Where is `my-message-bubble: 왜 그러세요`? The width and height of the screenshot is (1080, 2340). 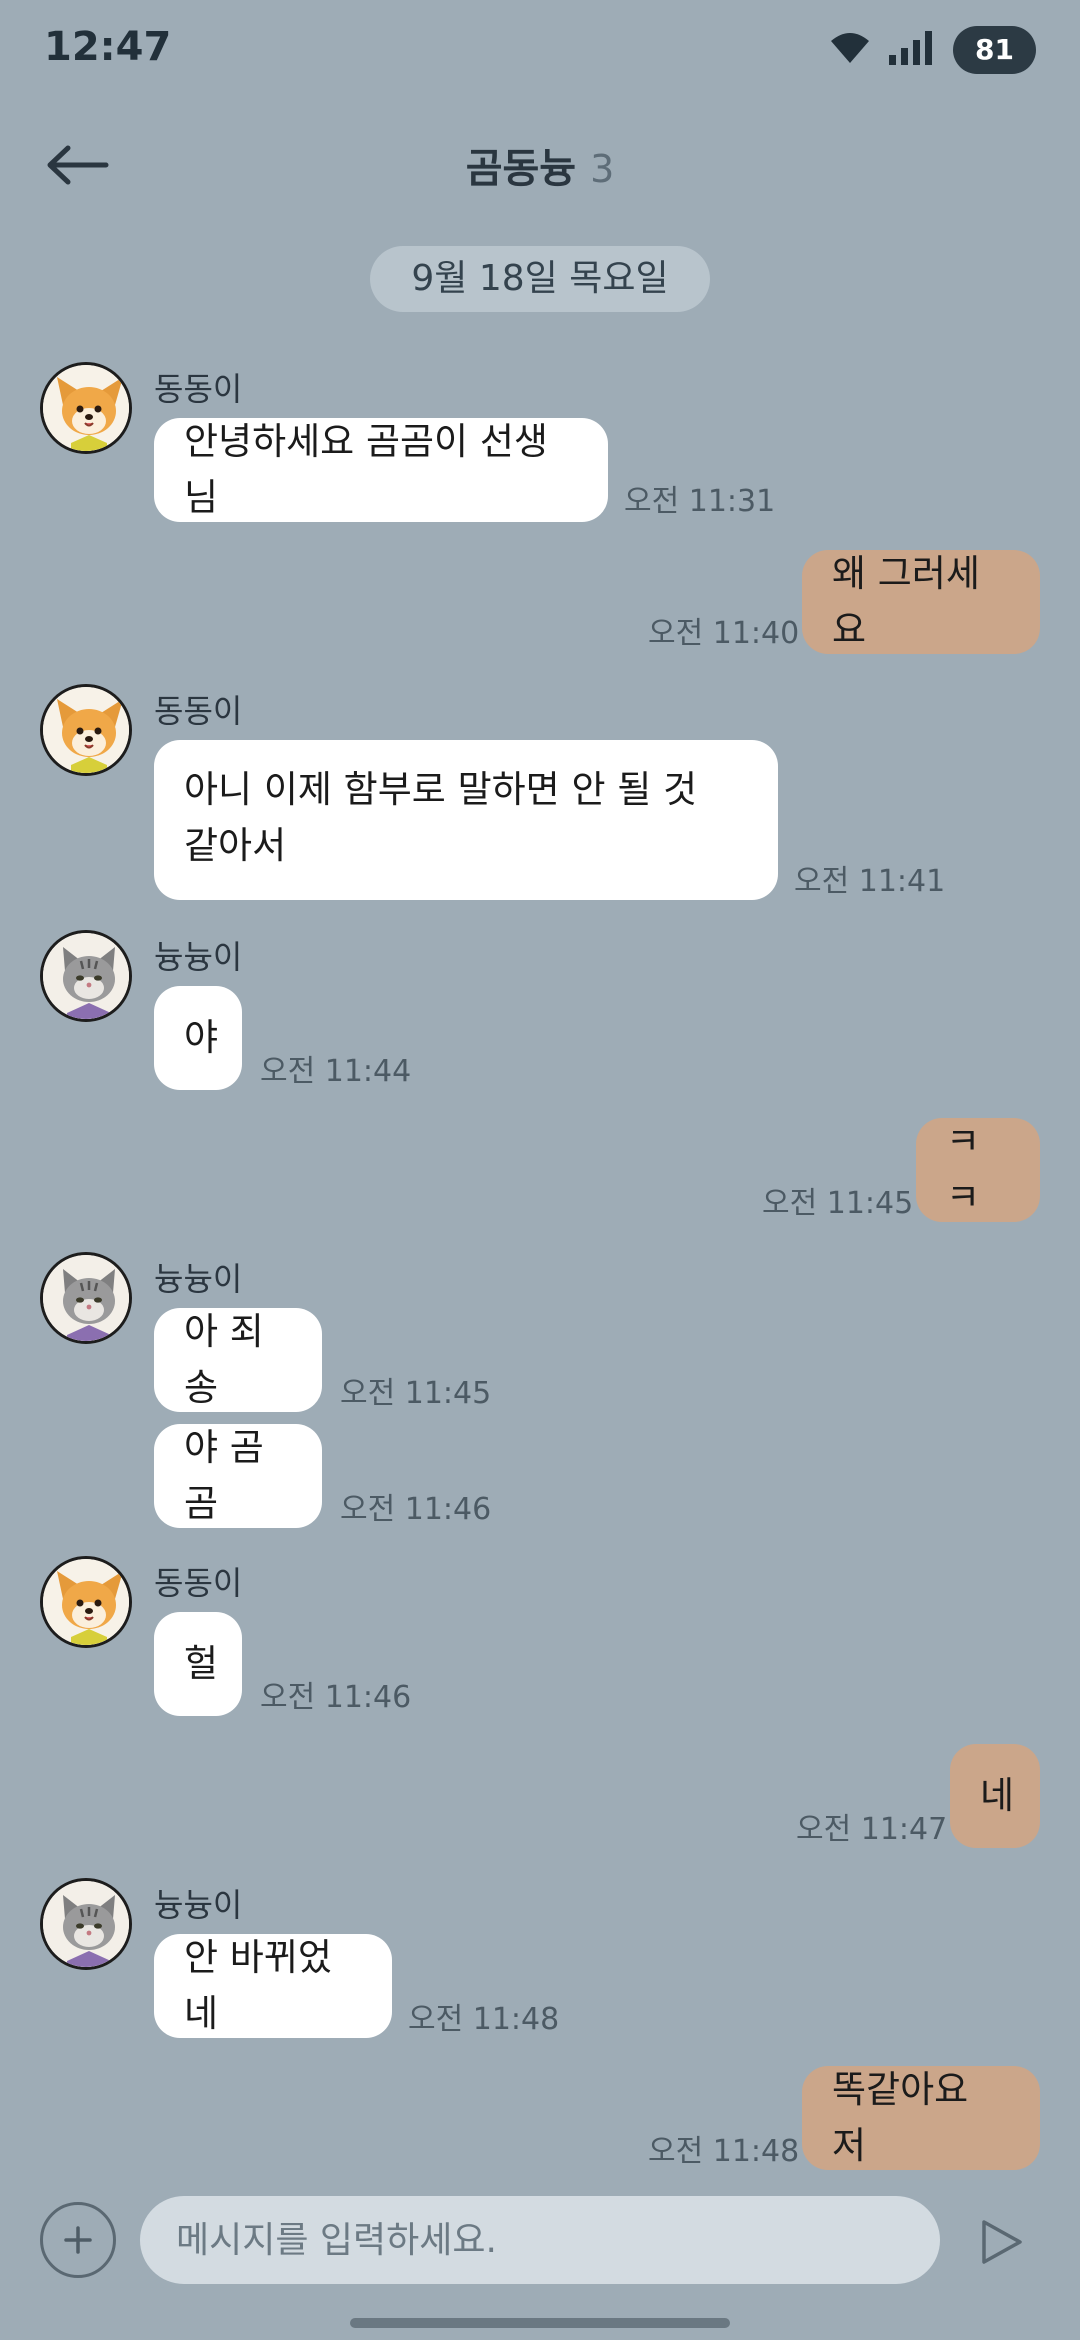 my-message-bubble: 왜 그러세요 is located at coordinates (921, 602).